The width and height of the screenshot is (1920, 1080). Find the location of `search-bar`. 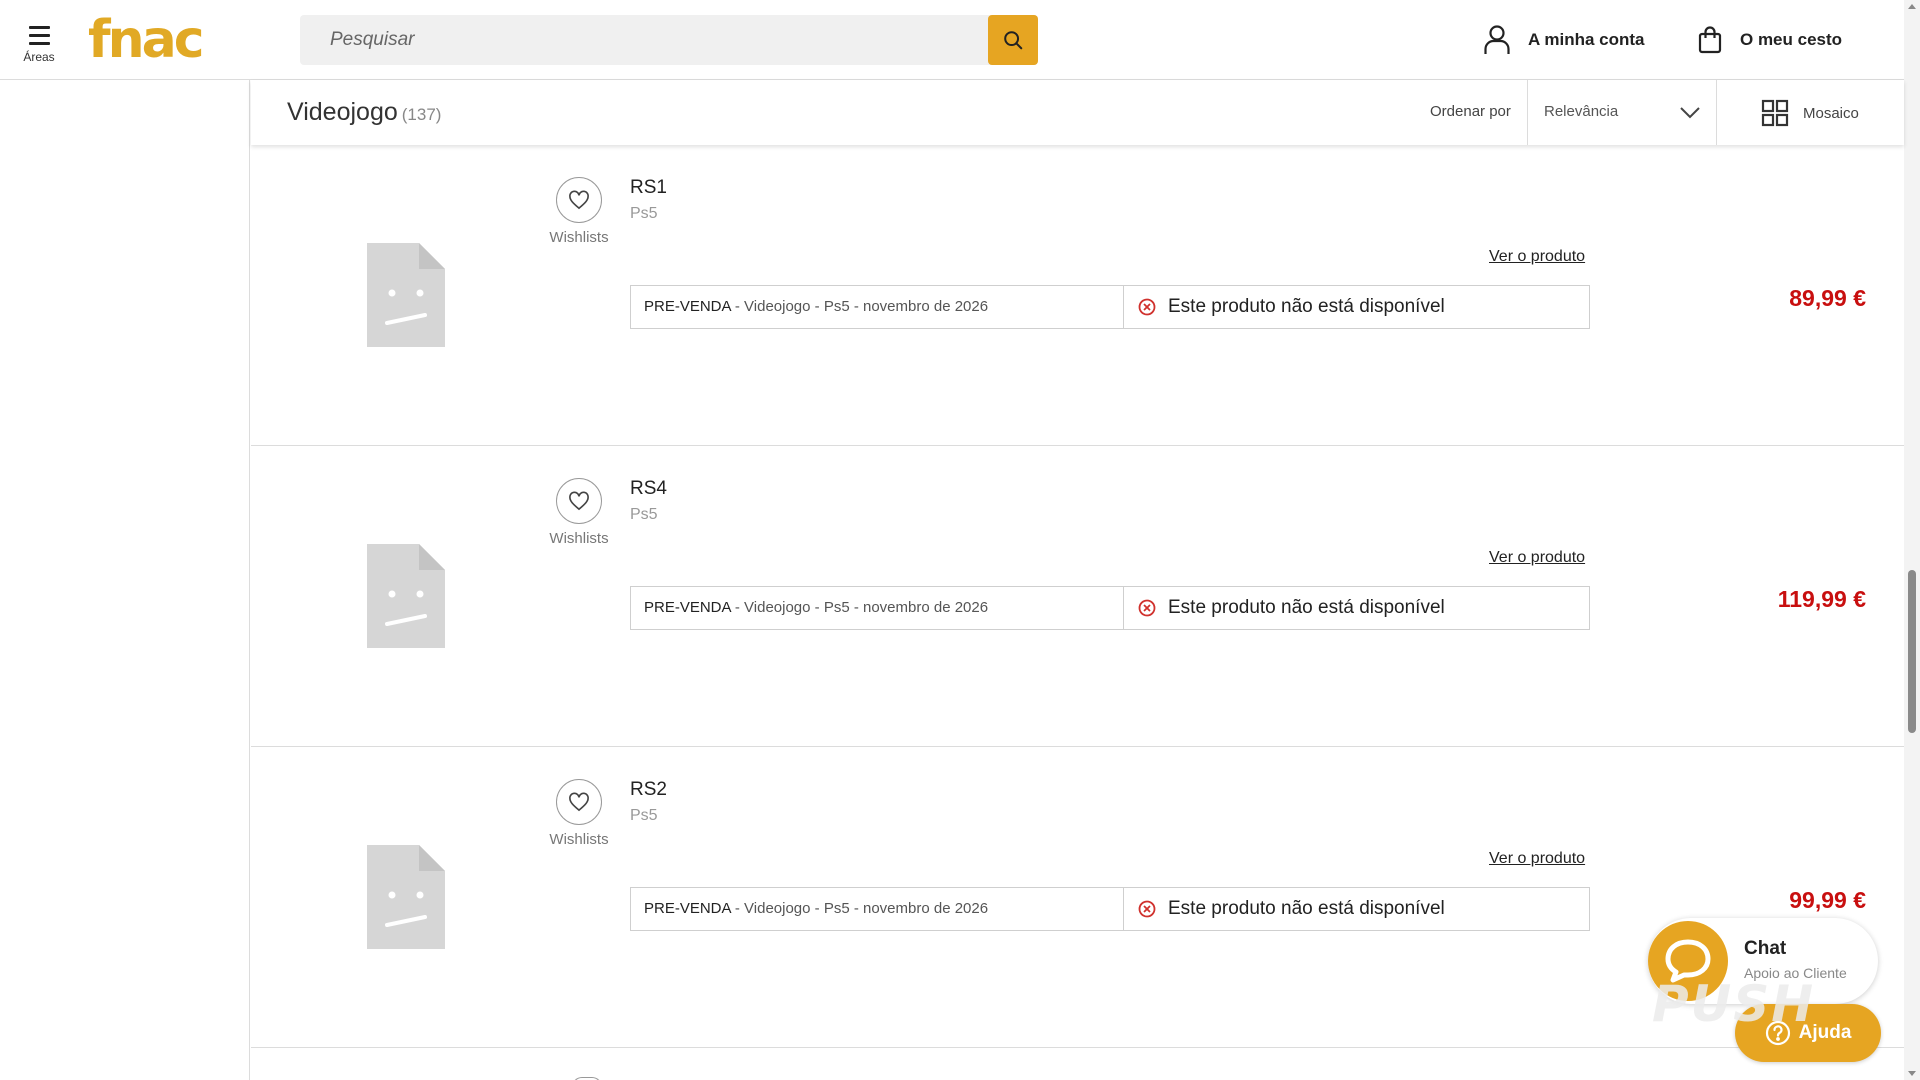

search-bar is located at coordinates (669, 40).